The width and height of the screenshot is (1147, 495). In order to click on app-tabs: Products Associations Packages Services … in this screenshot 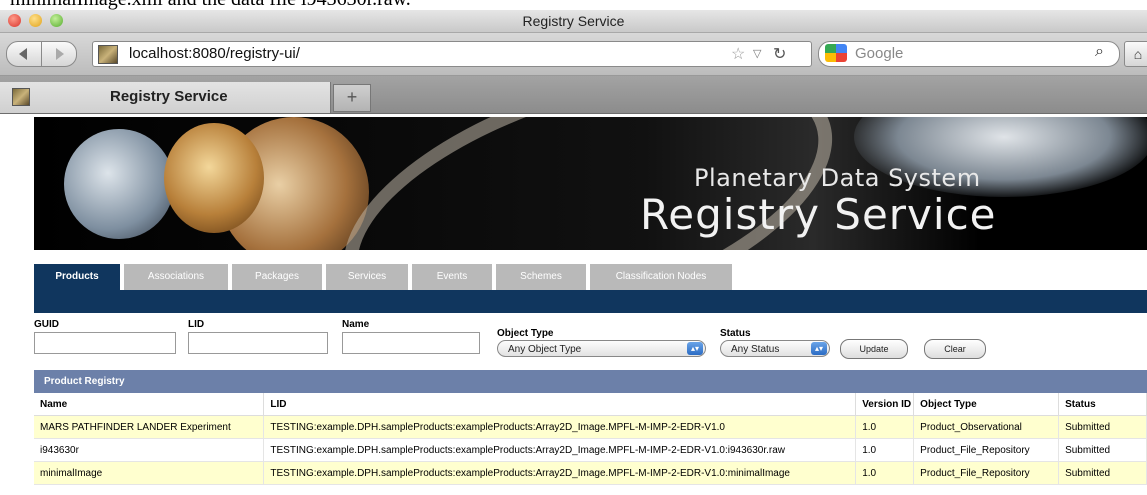, I will do `click(590, 278)`.